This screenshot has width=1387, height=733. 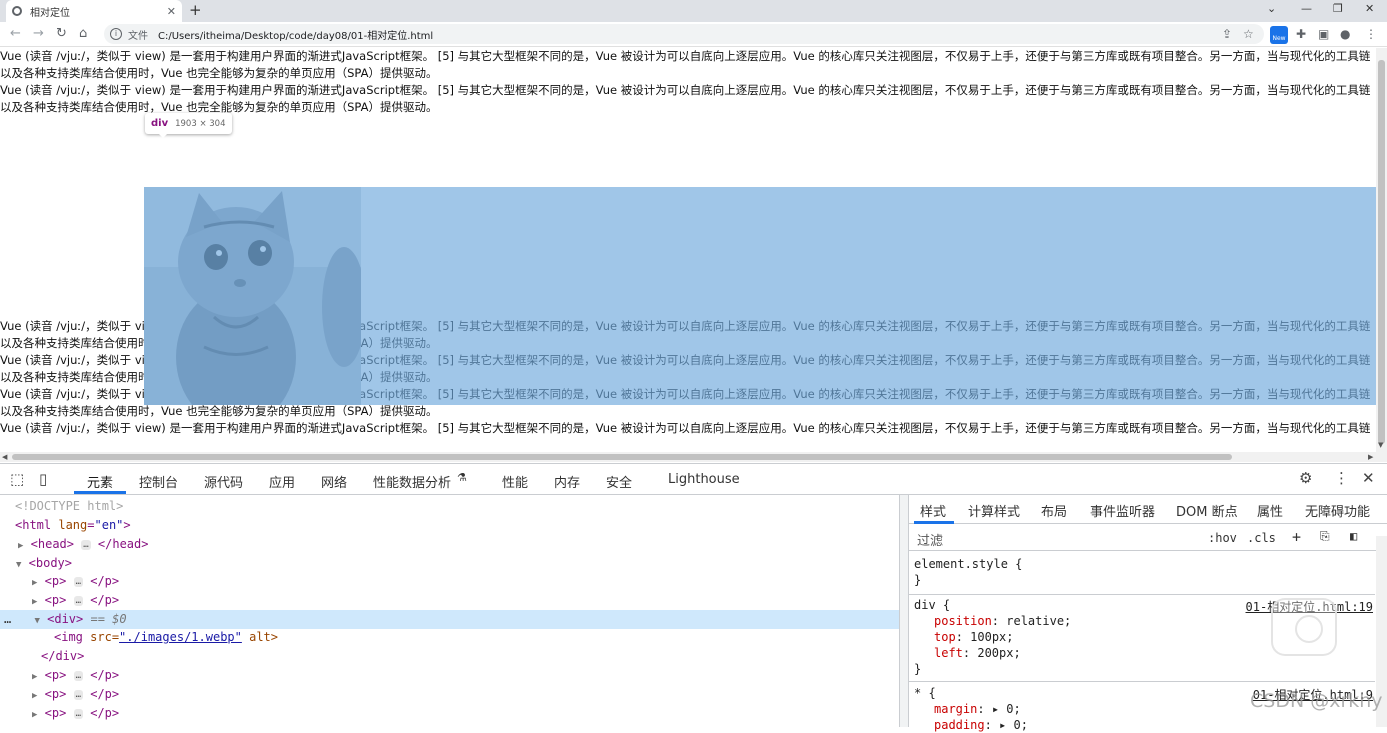 I want to click on close-brace: }, so click(x=918, y=580).